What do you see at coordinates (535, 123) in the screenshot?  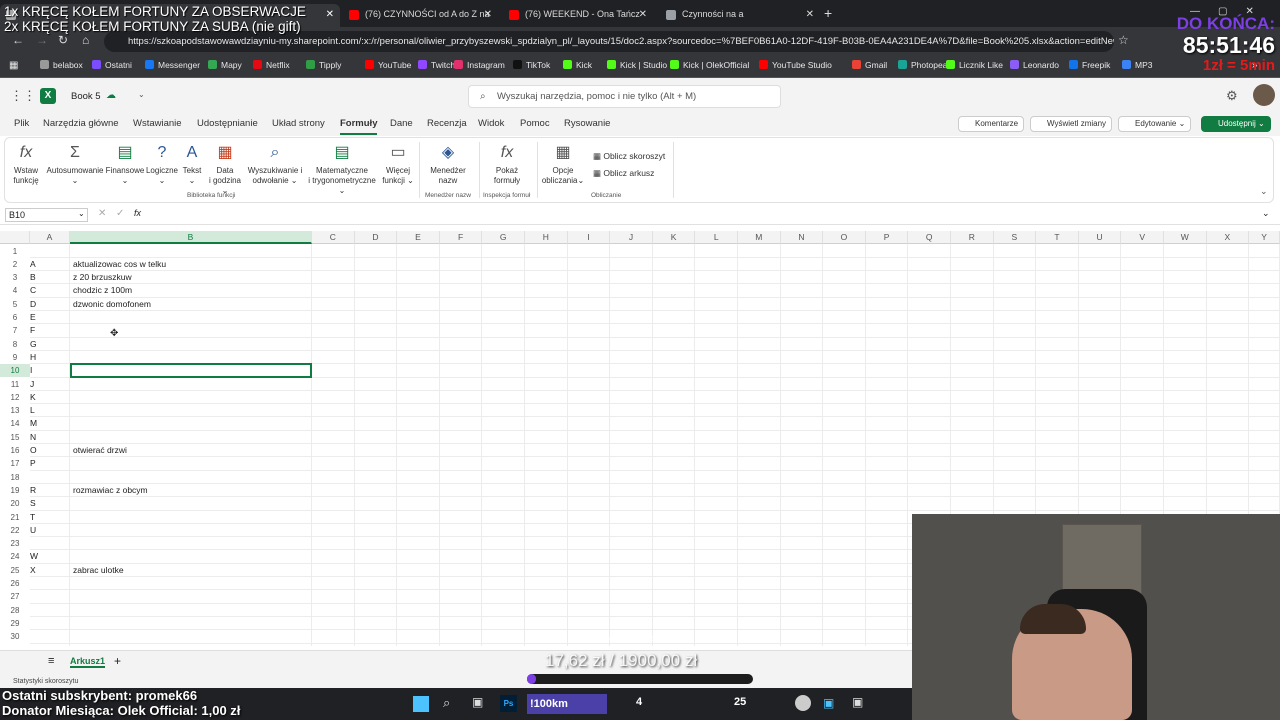 I see `ribbon-tab: Pomoc` at bounding box center [535, 123].